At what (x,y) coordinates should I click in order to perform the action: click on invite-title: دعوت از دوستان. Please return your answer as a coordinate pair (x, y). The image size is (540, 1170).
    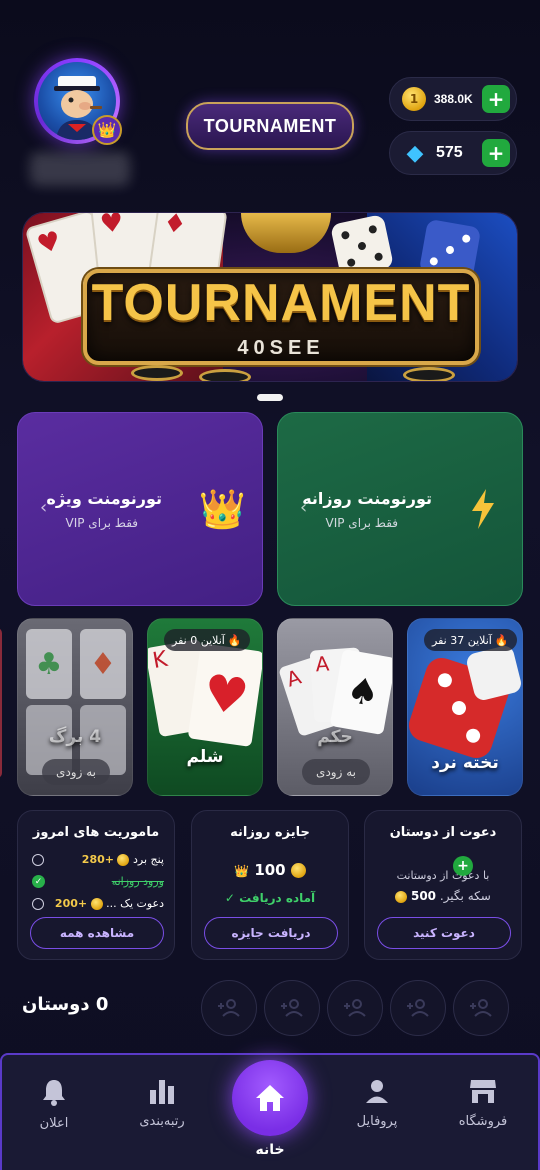
    Looking at the image, I should click on (443, 832).